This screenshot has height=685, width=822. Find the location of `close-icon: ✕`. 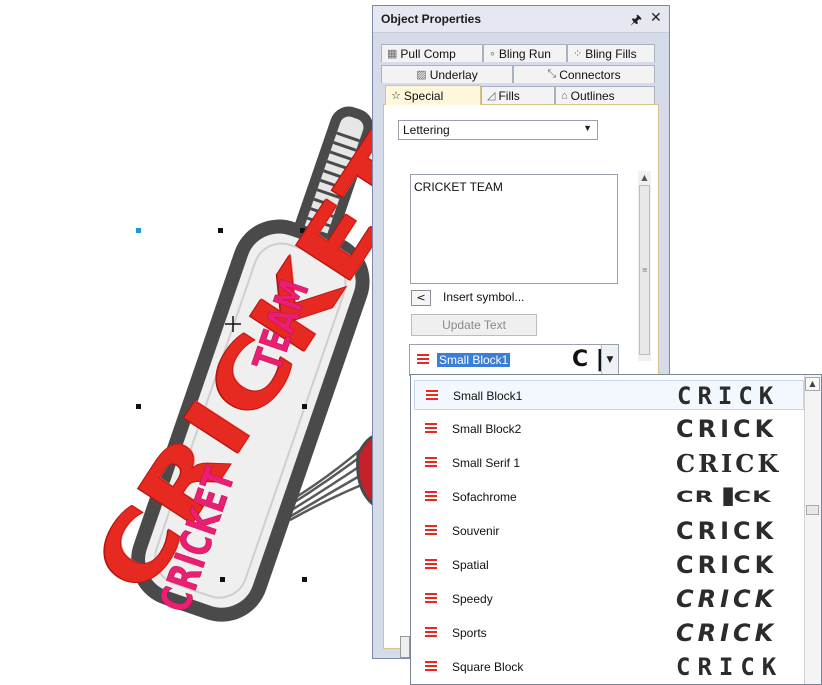

close-icon: ✕ is located at coordinates (656, 18).